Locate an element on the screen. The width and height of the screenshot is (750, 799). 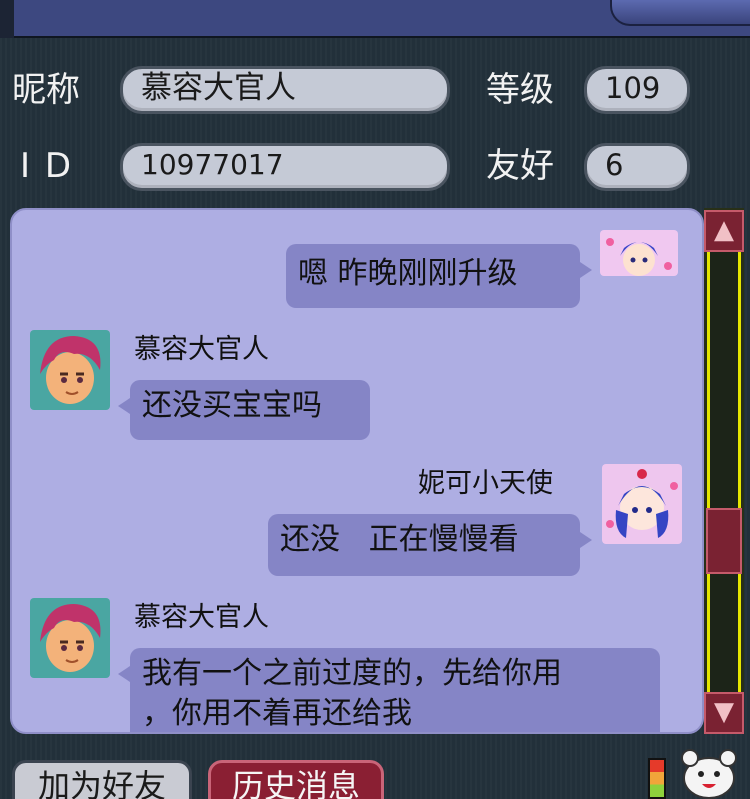
chevron-down-icon: ▼ is located at coordinates (724, 712).